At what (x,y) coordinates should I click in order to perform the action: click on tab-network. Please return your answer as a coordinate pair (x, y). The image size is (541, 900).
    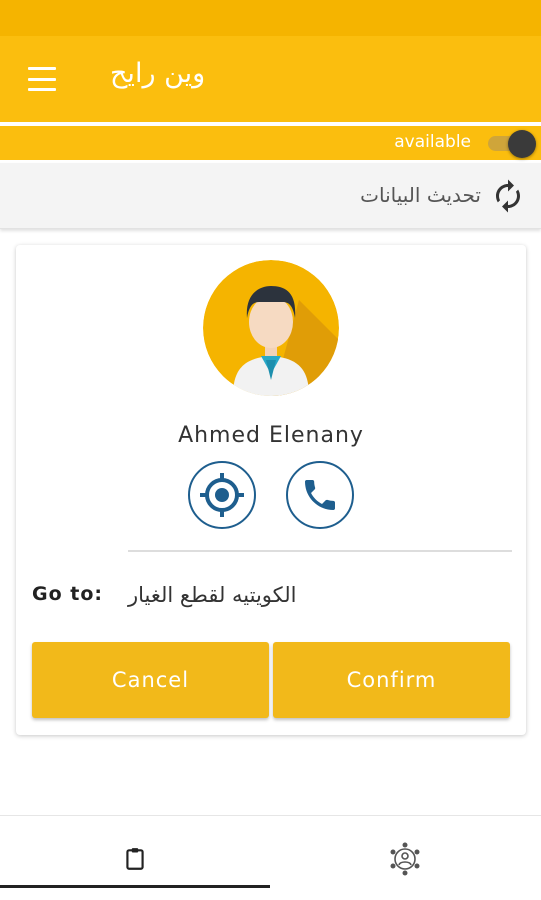
    Looking at the image, I should click on (405, 858).